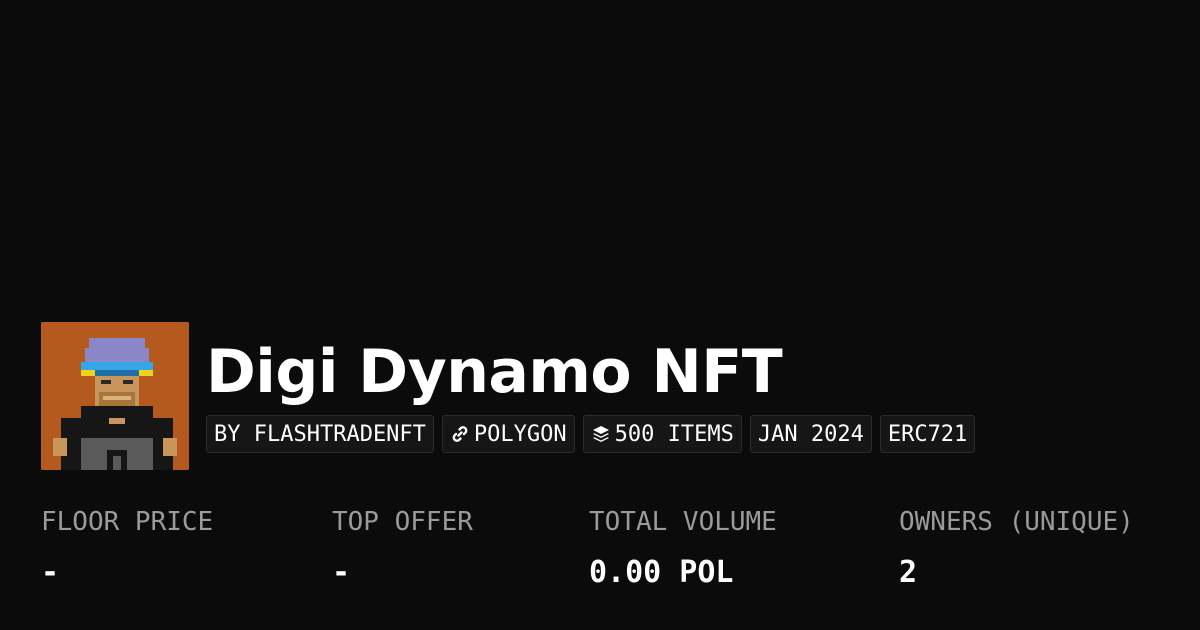  I want to click on avatar-pixel-art, so click(115, 396).